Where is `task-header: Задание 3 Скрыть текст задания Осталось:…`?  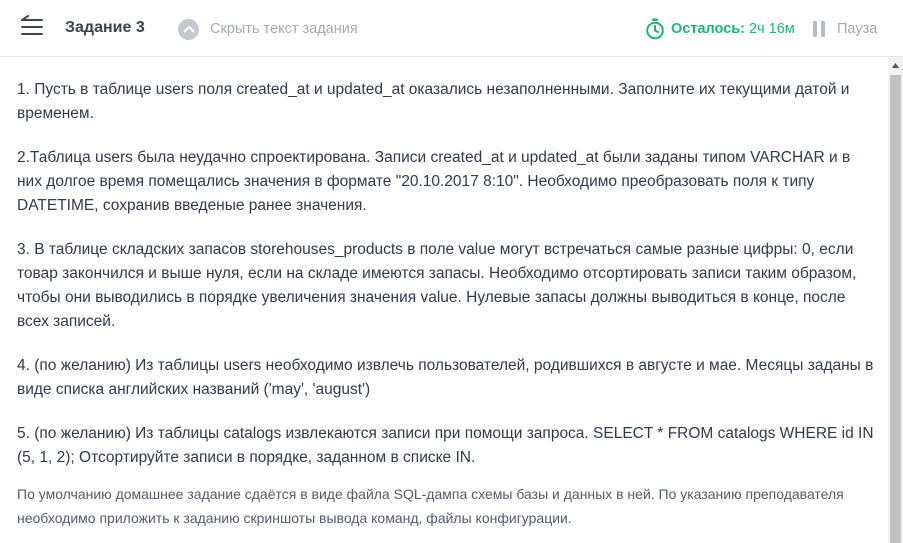
task-header: Задание 3 Скрыть текст задания Осталось:… is located at coordinates (451, 28).